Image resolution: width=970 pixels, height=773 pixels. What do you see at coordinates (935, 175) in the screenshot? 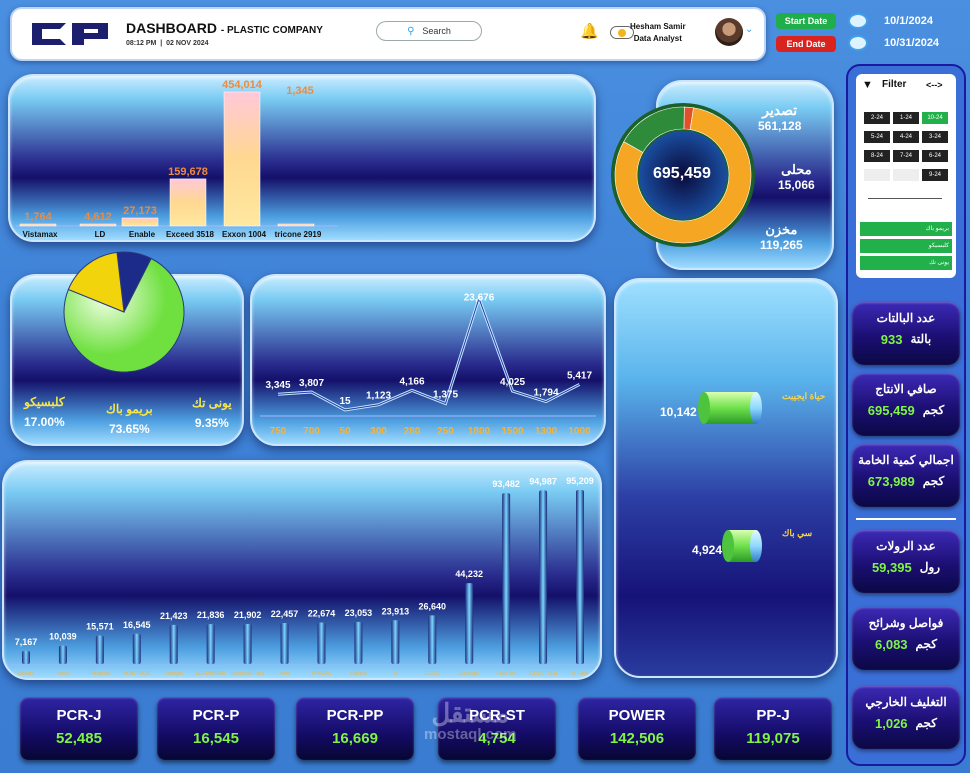
I see `month-cell: 9-24` at bounding box center [935, 175].